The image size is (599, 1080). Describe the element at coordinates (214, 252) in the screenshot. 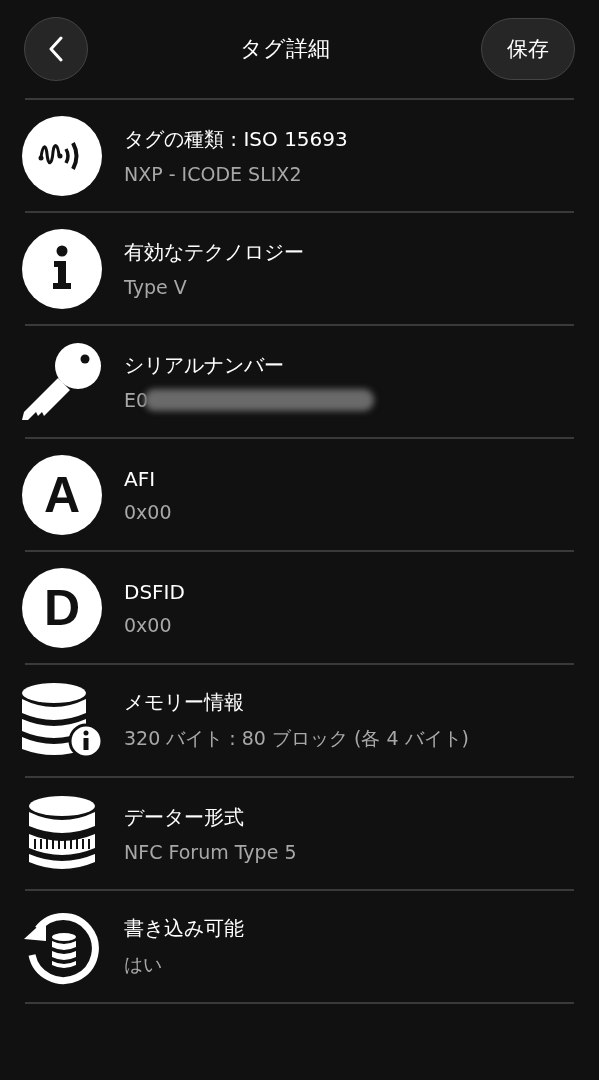

I see `detail-label: 有効なテクノロジー` at that location.